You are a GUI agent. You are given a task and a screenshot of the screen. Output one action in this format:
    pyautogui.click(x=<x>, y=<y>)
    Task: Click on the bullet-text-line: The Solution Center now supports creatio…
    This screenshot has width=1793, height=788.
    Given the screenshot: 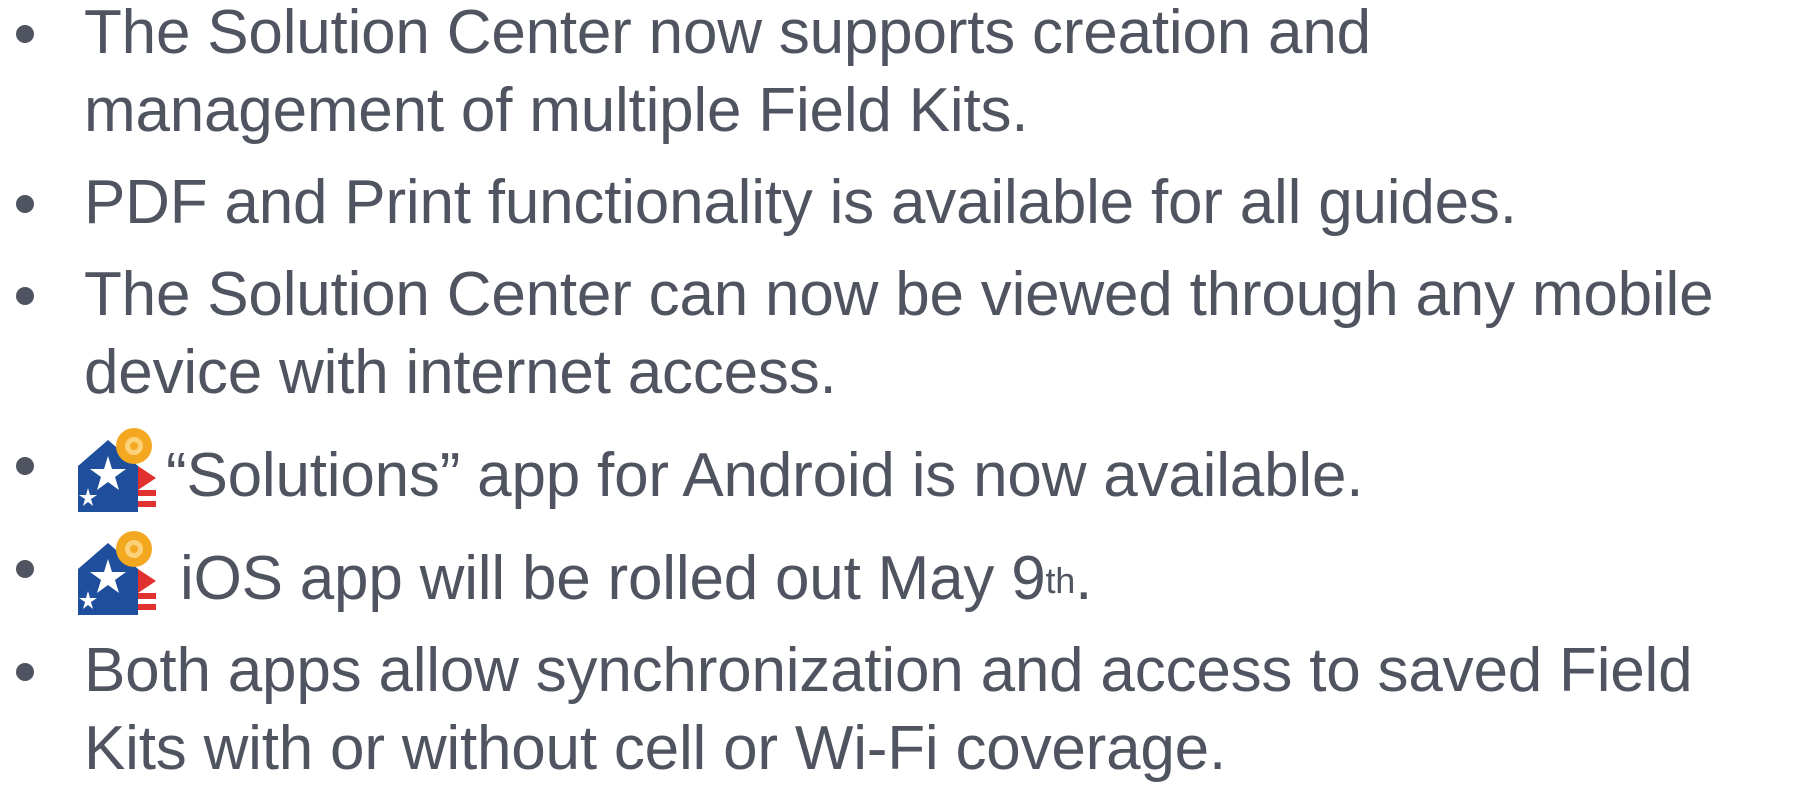 What is the action you would take?
    pyautogui.click(x=727, y=33)
    